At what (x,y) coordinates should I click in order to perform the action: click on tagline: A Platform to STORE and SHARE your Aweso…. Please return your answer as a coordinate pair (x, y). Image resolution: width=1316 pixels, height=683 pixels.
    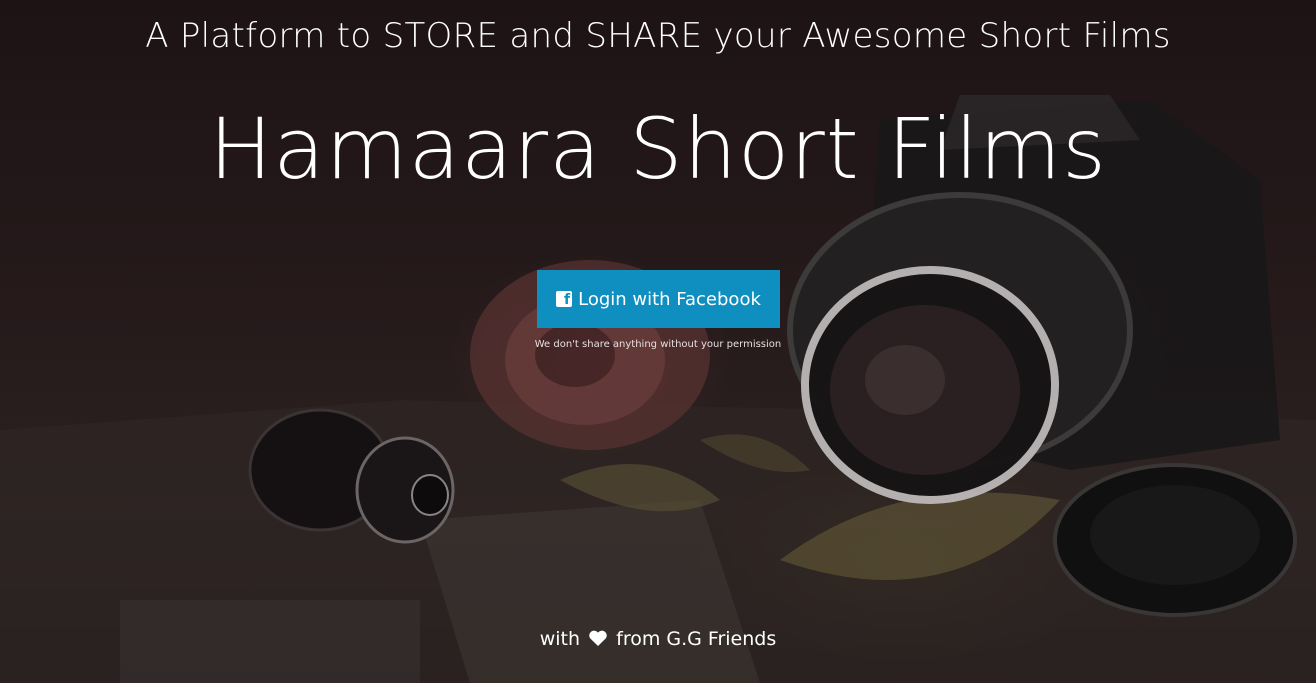
    Looking at the image, I should click on (658, 36).